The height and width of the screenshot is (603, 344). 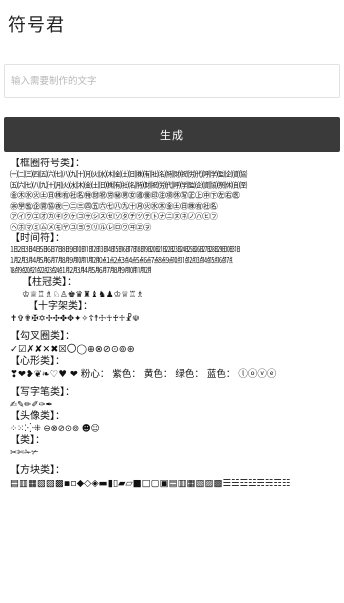 I want to click on section-title-misc: 【类】：, so click(x=27, y=440).